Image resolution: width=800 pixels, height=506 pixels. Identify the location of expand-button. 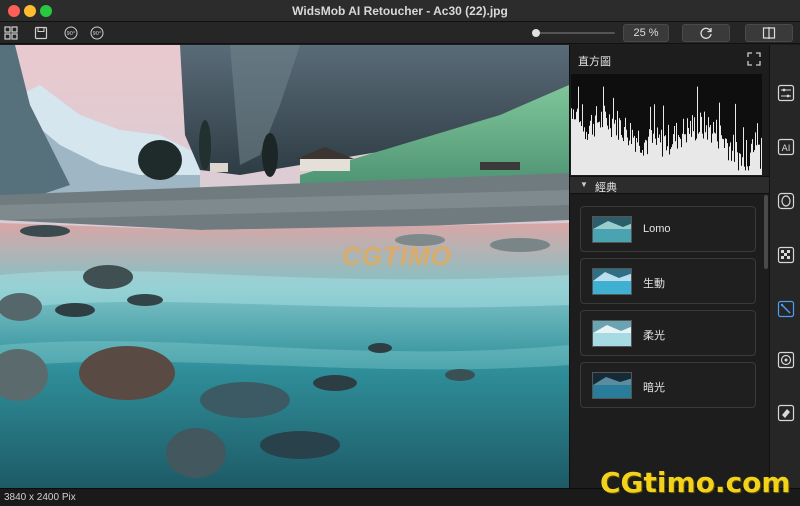
(754, 59).